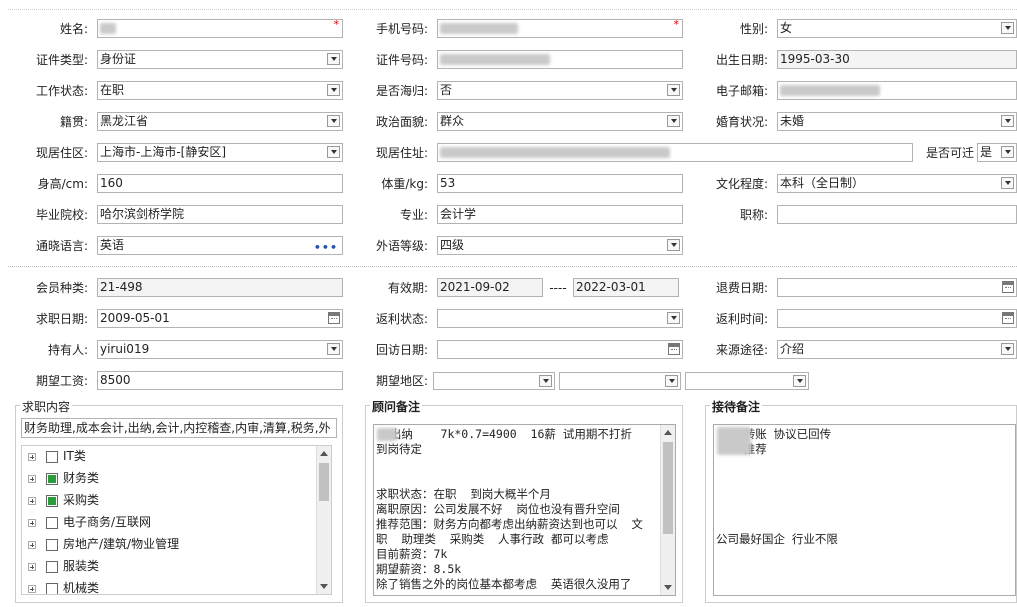  I want to click on holder-select: yirui019, so click(220, 349).